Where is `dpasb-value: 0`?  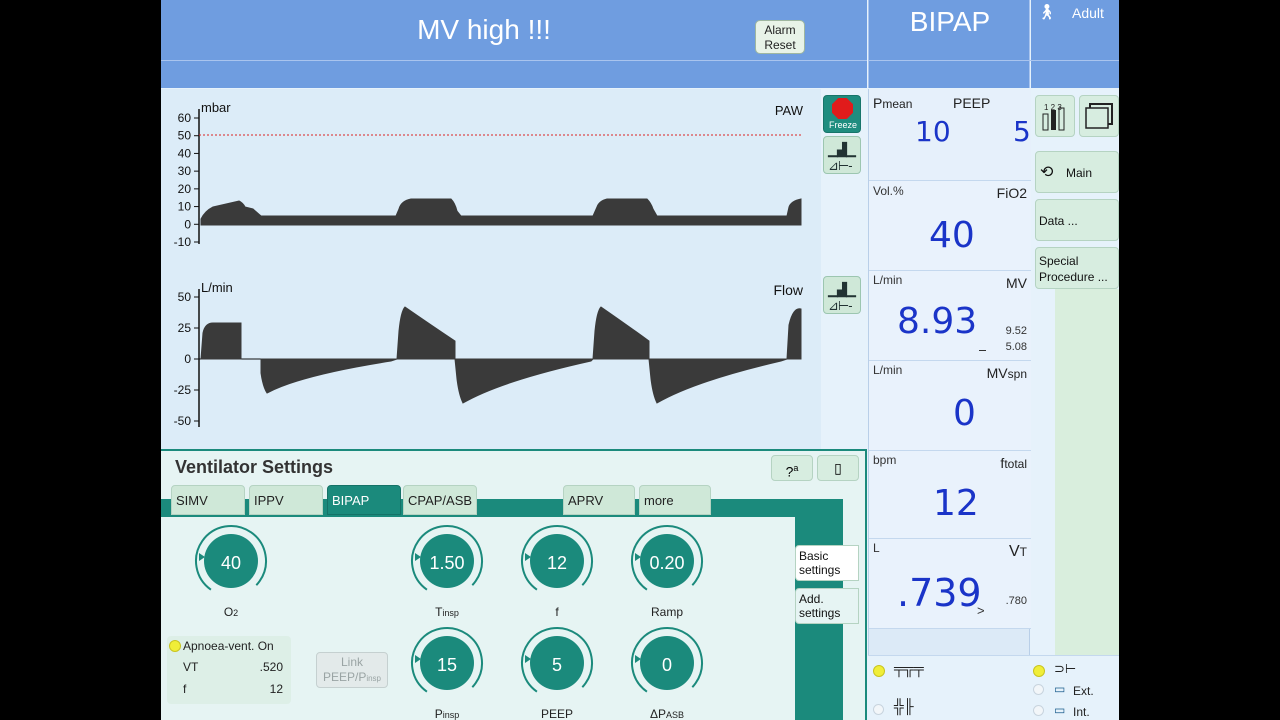
dpasb-value: 0 is located at coordinates (666, 665).